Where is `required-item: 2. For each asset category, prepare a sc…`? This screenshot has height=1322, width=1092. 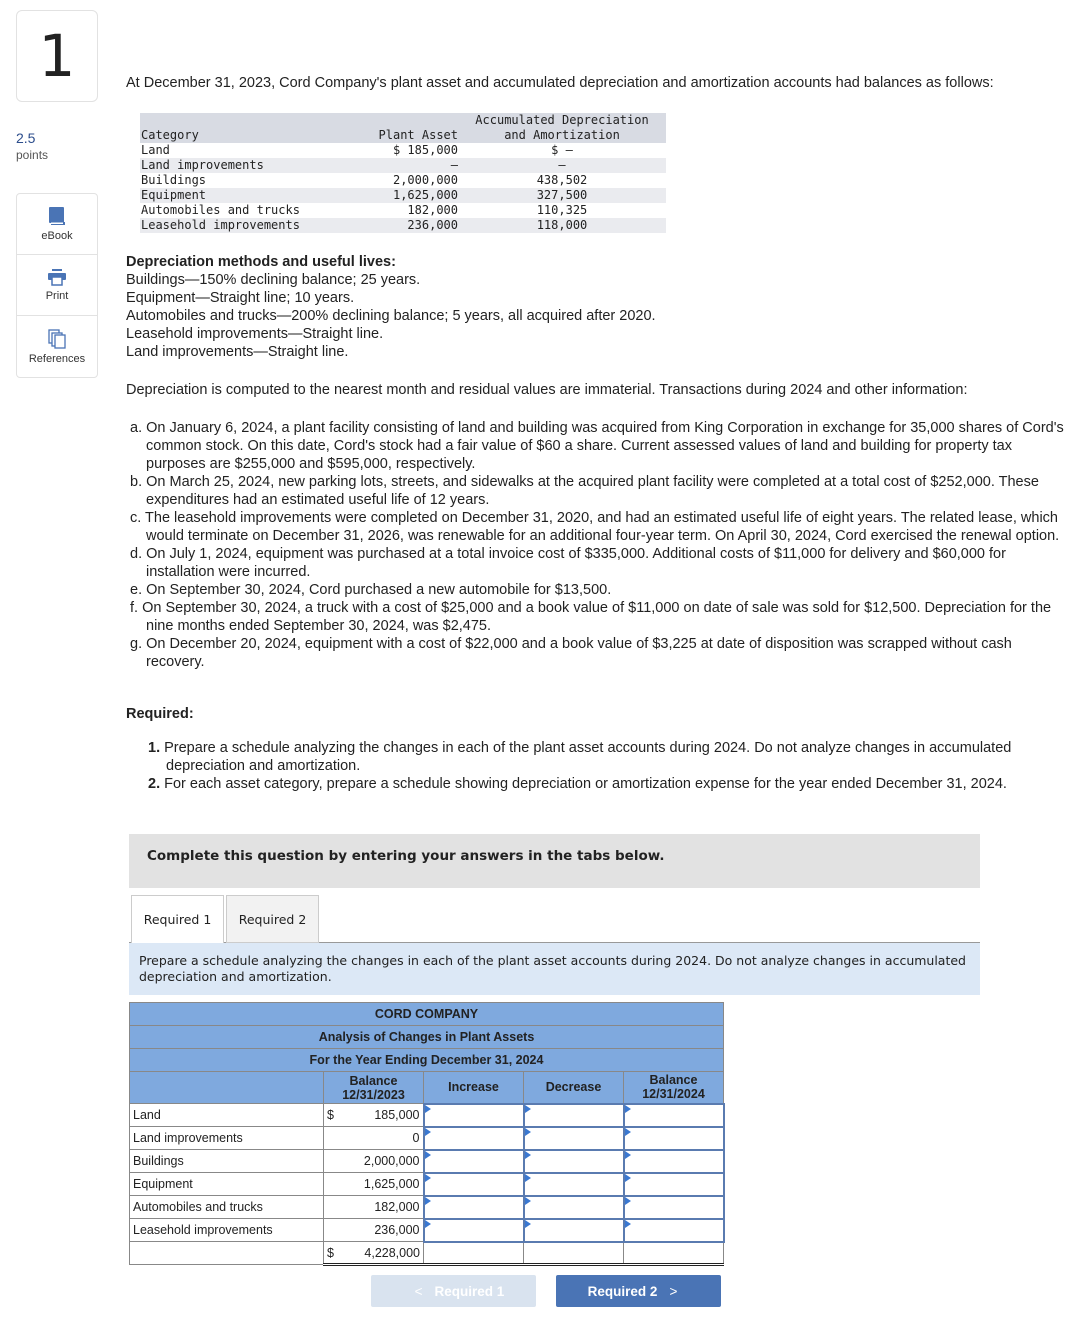 required-item: 2. For each asset category, prepare a sc… is located at coordinates (598, 784).